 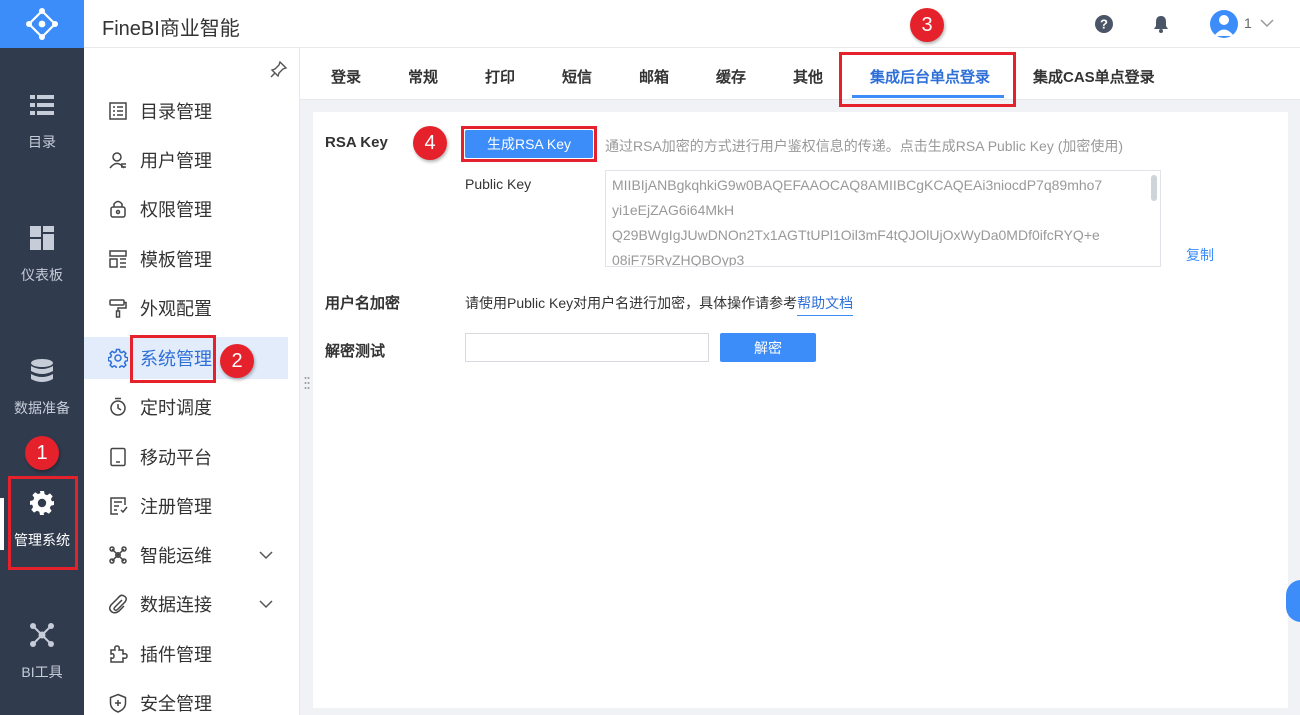 I want to click on registration-icon, so click(x=119, y=506).